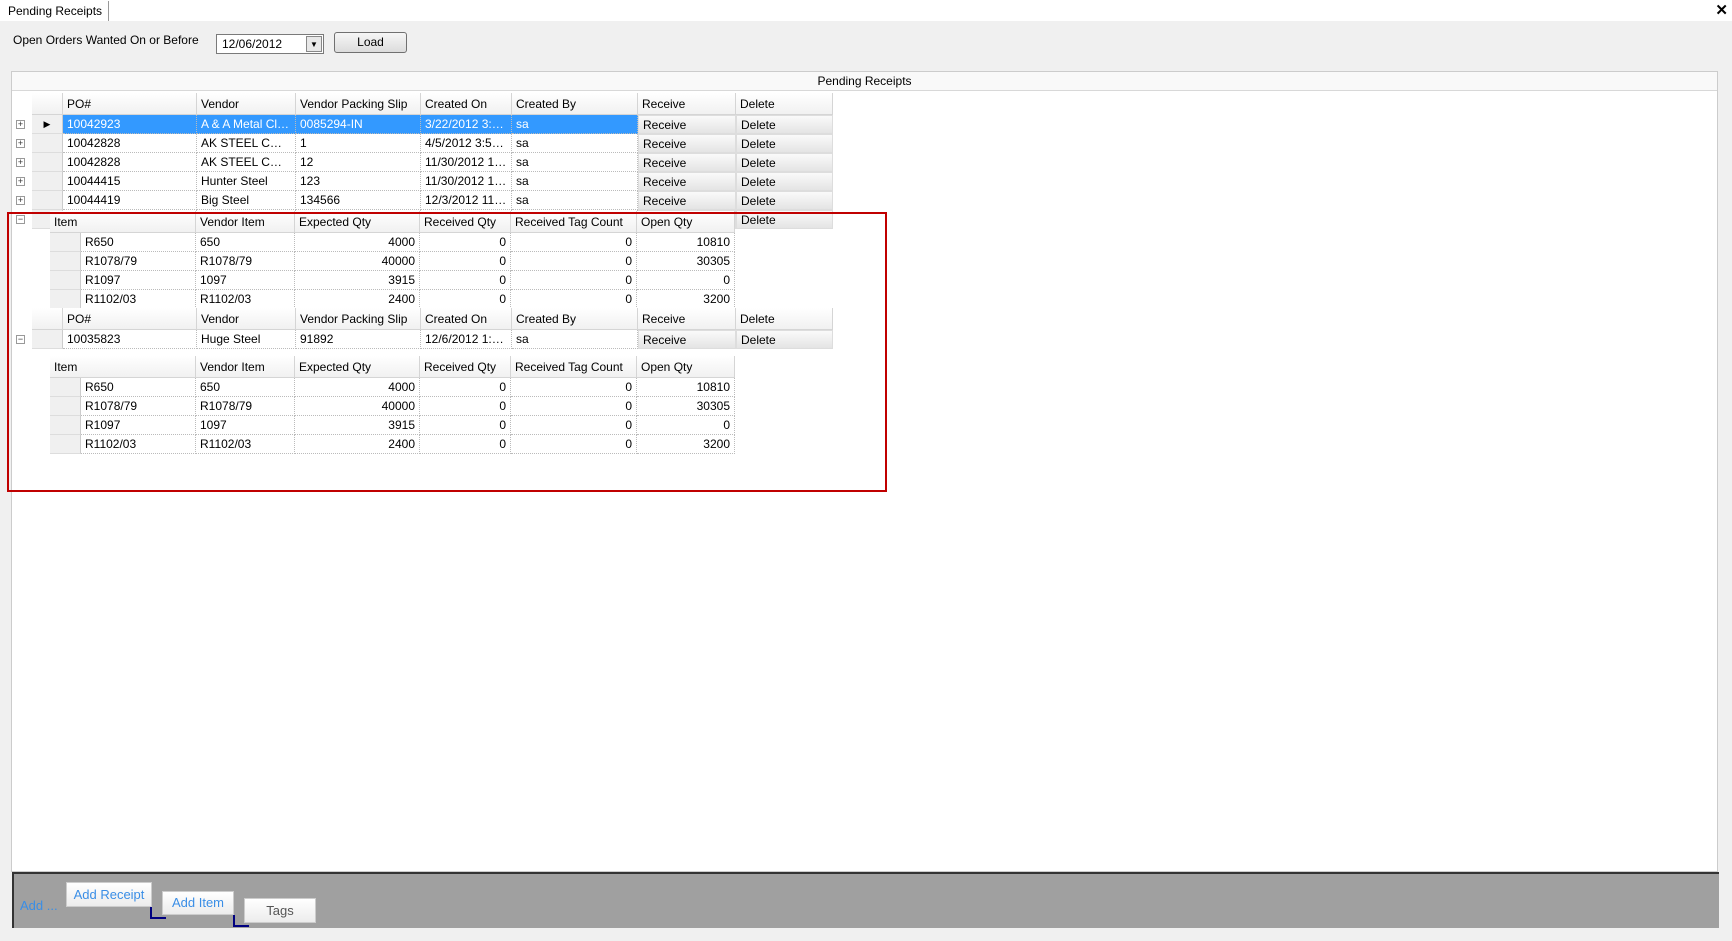 This screenshot has height=941, width=1732. What do you see at coordinates (784, 104) in the screenshot?
I see `column-header: Delete` at bounding box center [784, 104].